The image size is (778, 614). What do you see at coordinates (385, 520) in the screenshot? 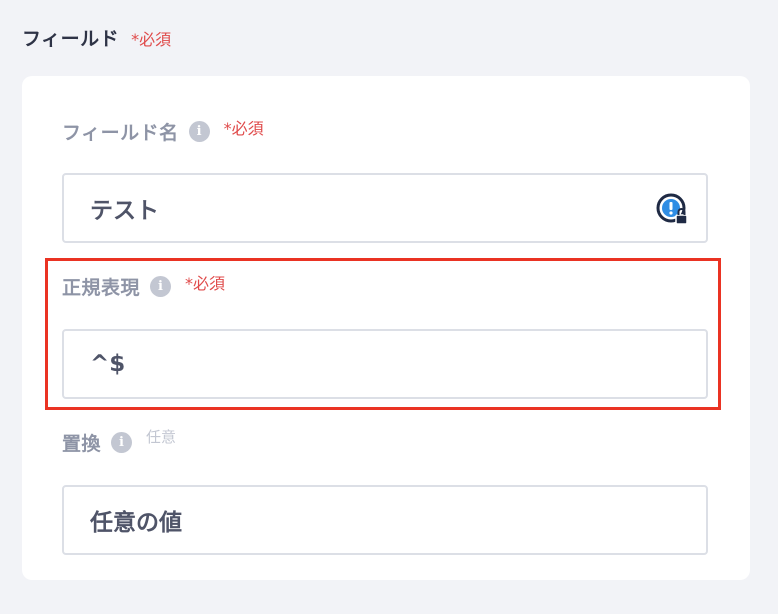
I see `replace-input: 任意の値` at bounding box center [385, 520].